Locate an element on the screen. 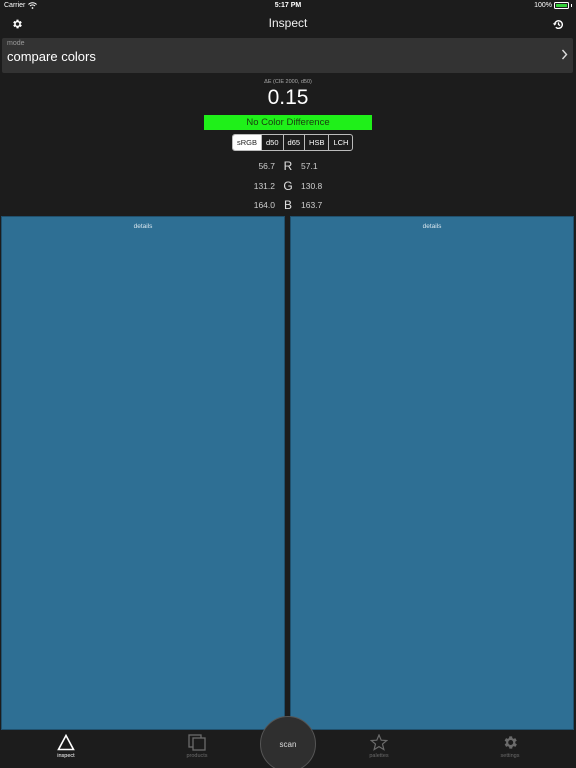 This screenshot has width=576, height=768. tab-label: inspect is located at coordinates (66, 756).